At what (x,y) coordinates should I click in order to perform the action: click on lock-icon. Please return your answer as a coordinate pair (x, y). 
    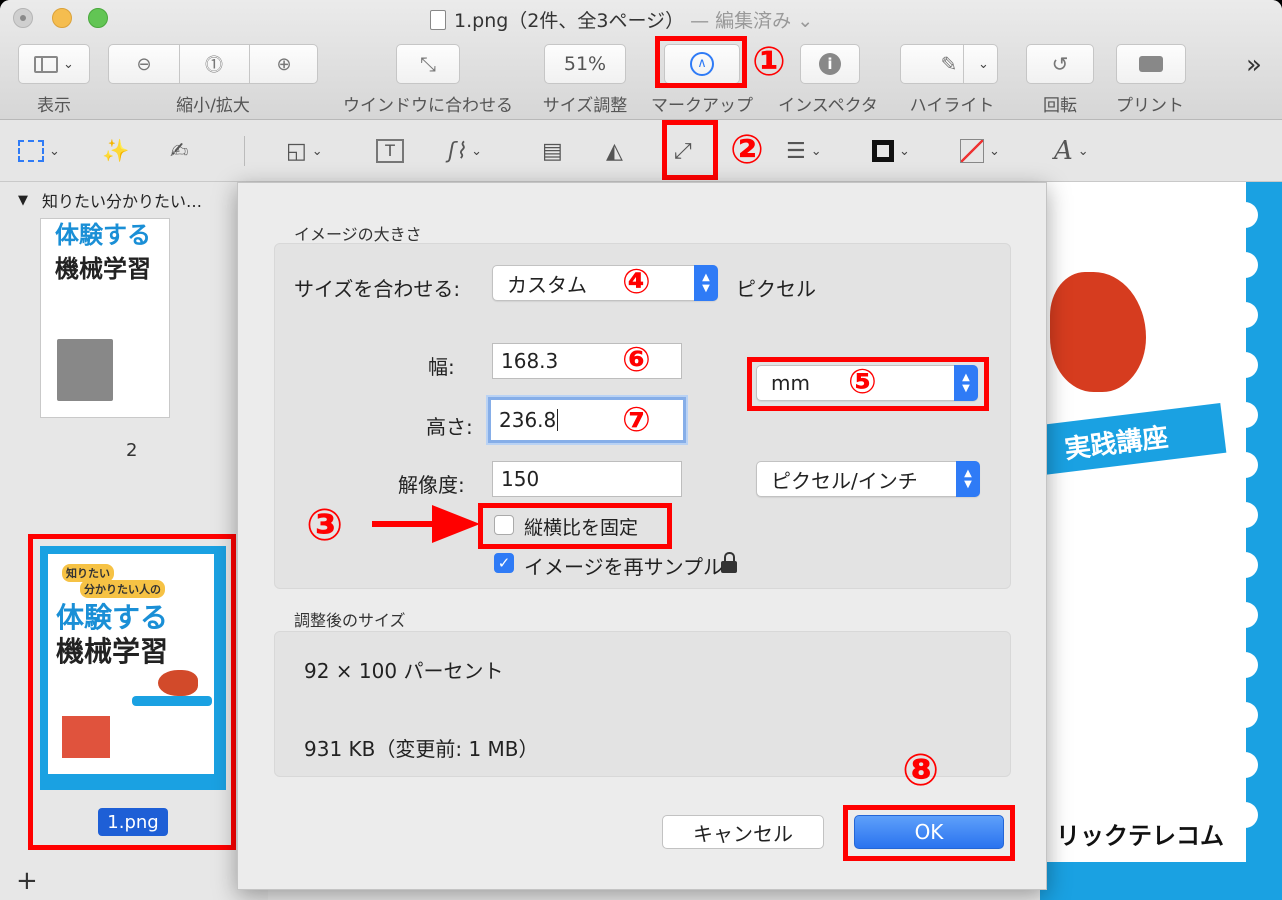
    Looking at the image, I should click on (729, 562).